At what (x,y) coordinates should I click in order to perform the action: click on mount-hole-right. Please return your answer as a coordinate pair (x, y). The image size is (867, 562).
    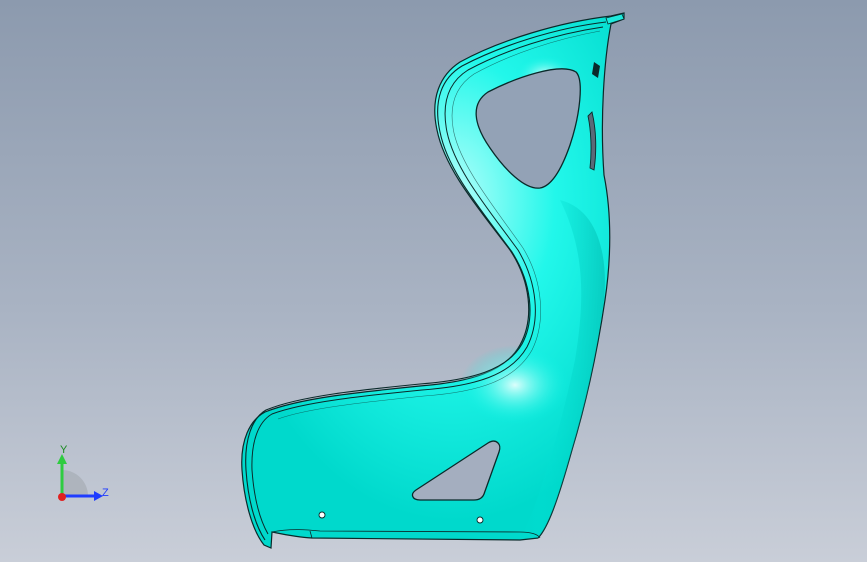
    Looking at the image, I should click on (480, 520).